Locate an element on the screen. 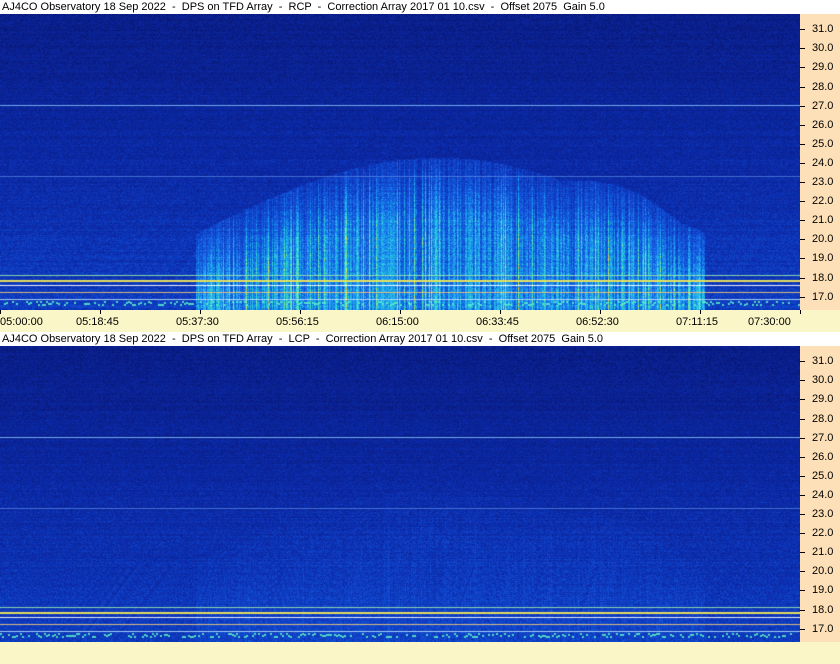  x-tick-label: 07:30:00 is located at coordinates (769, 322).